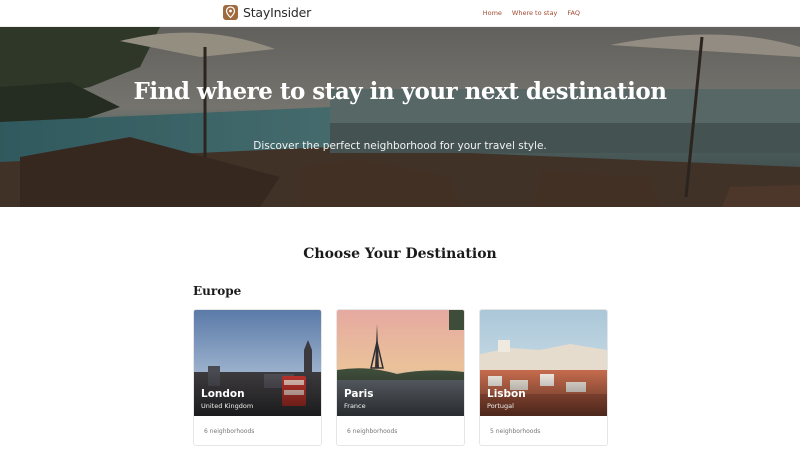 The width and height of the screenshot is (800, 450). Describe the element at coordinates (217, 291) in the screenshot. I see `region-heading: Europe` at that location.